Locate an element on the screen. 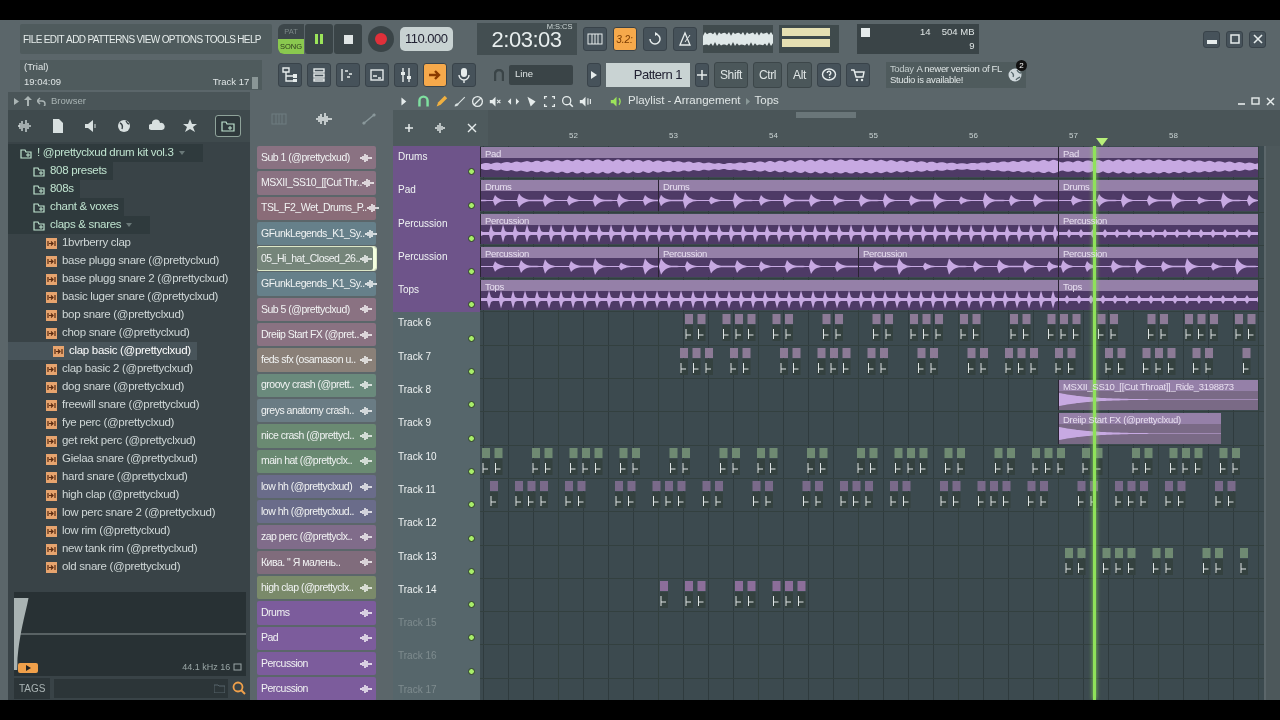  folder-list-item: chant & voxes is located at coordinates (66, 207).